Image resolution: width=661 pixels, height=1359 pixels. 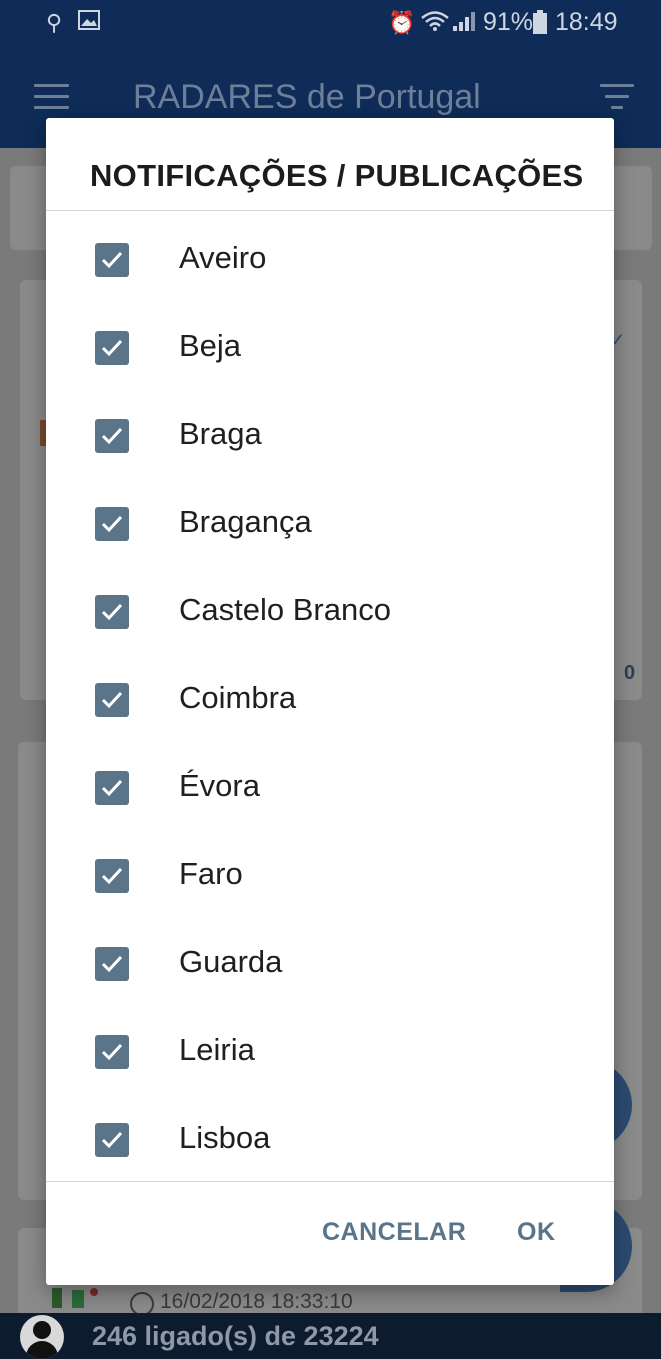 I want to click on list-item: Leiria, so click(x=330, y=1047).